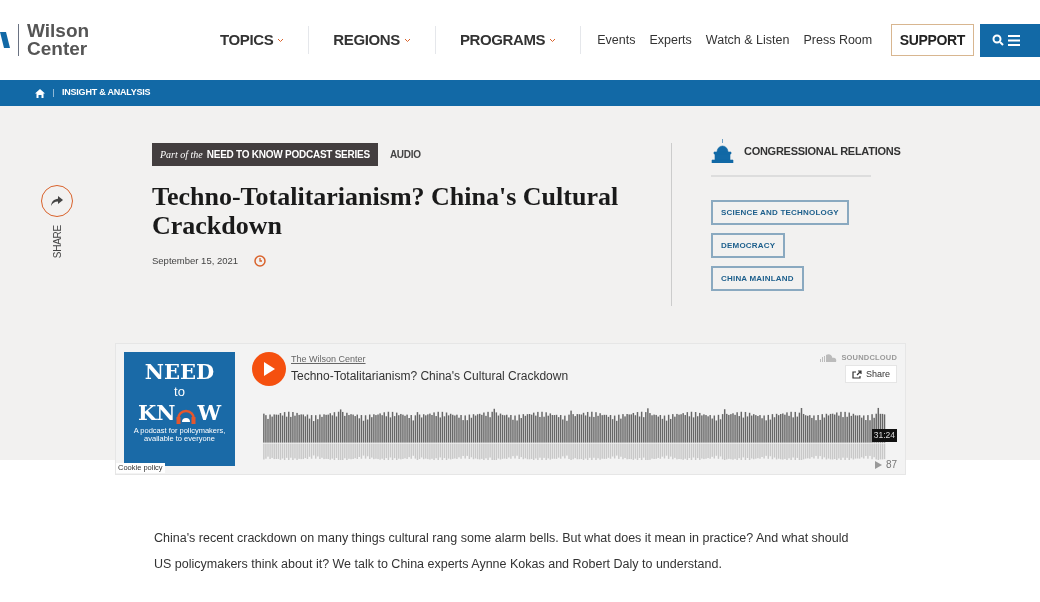 This screenshot has width=1040, height=602. Describe the element at coordinates (884, 435) in the screenshot. I see `duration-label: 31:24` at that location.